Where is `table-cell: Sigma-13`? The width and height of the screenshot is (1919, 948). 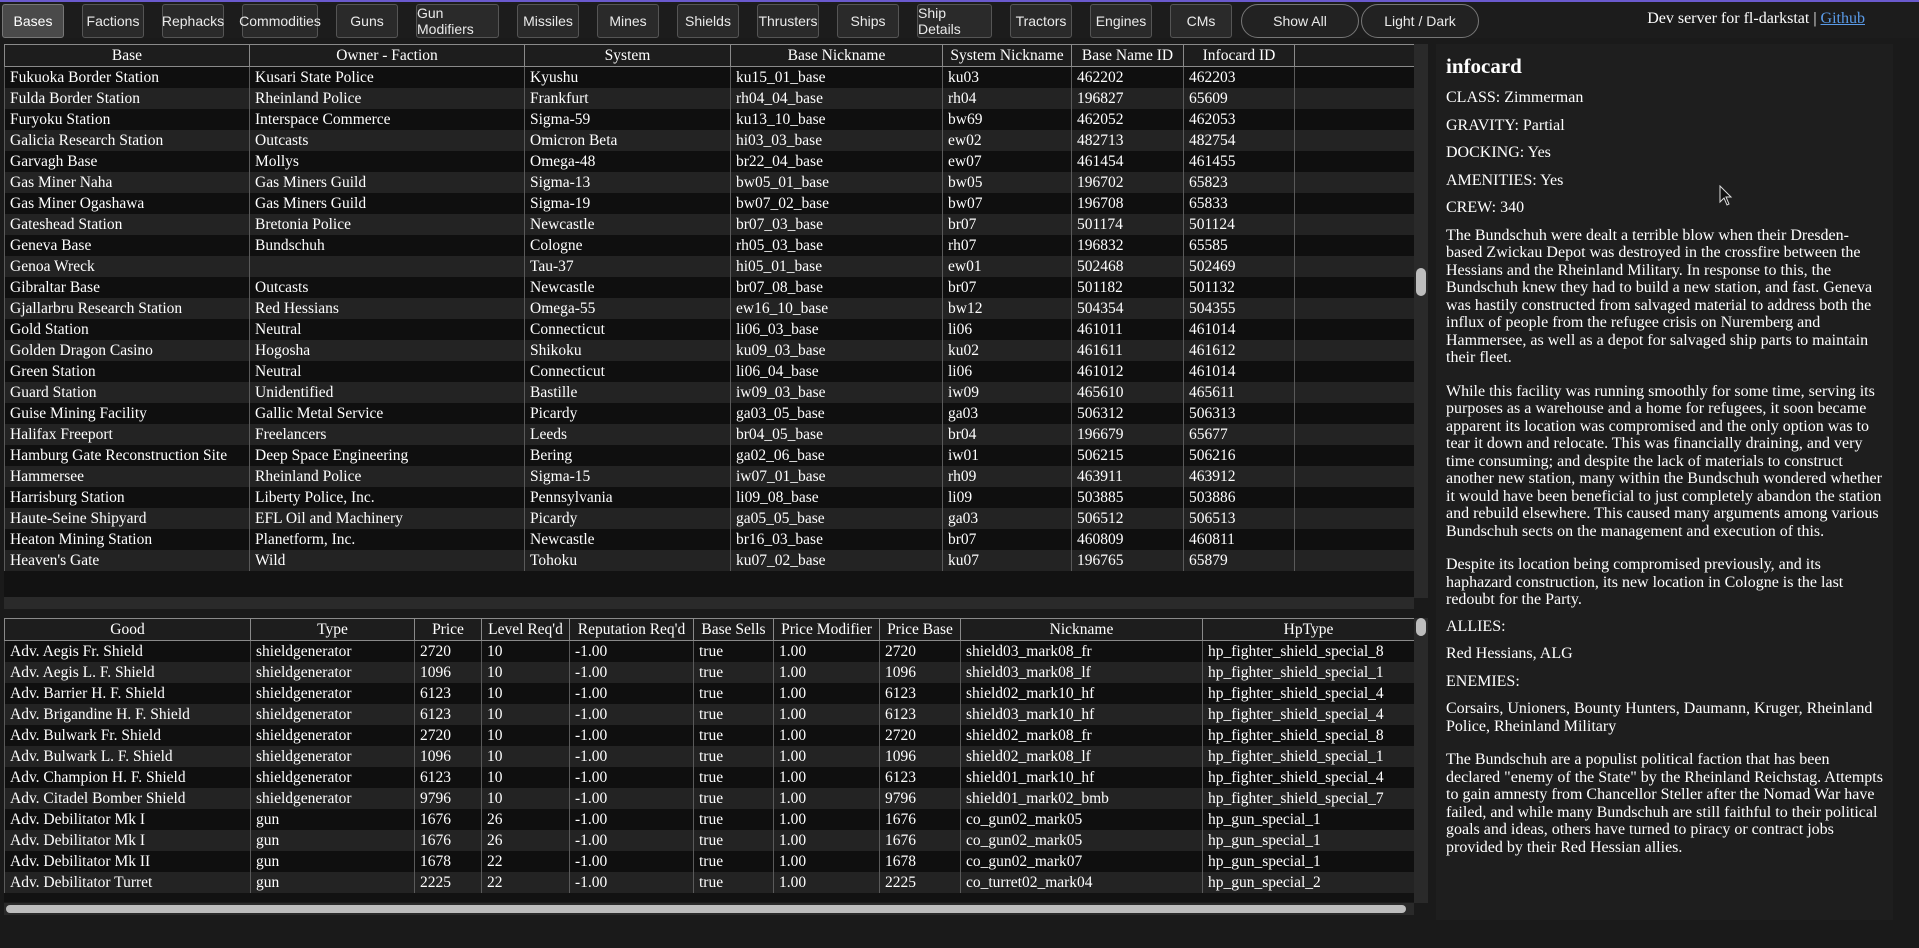
table-cell: Sigma-13 is located at coordinates (627, 182).